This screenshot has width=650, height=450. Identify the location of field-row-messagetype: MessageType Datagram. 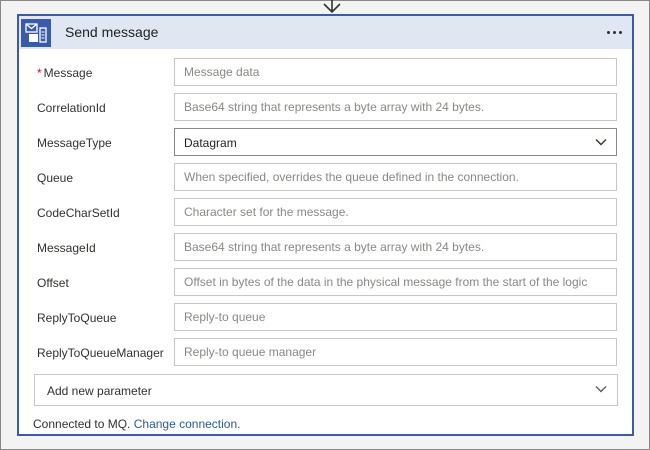
(325, 143).